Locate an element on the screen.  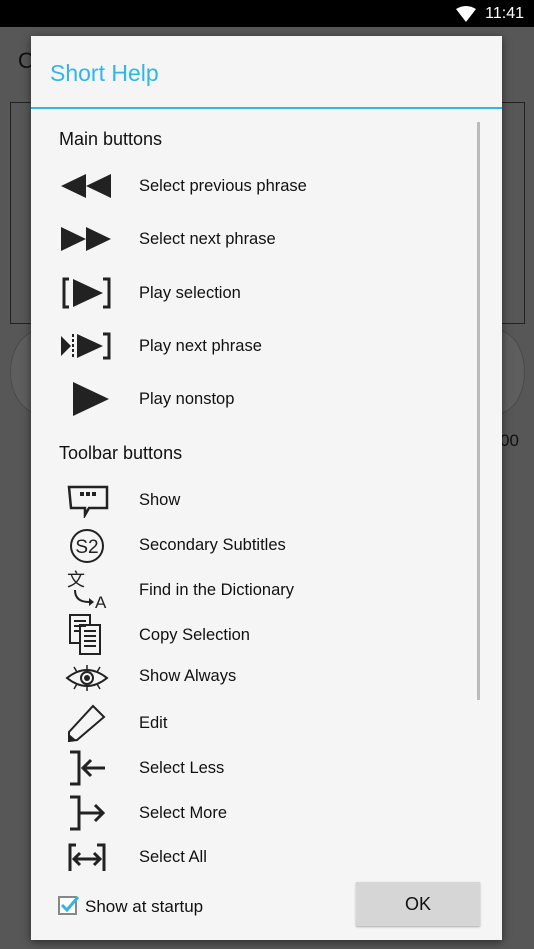
translate-icon: 文A is located at coordinates (87, 590).